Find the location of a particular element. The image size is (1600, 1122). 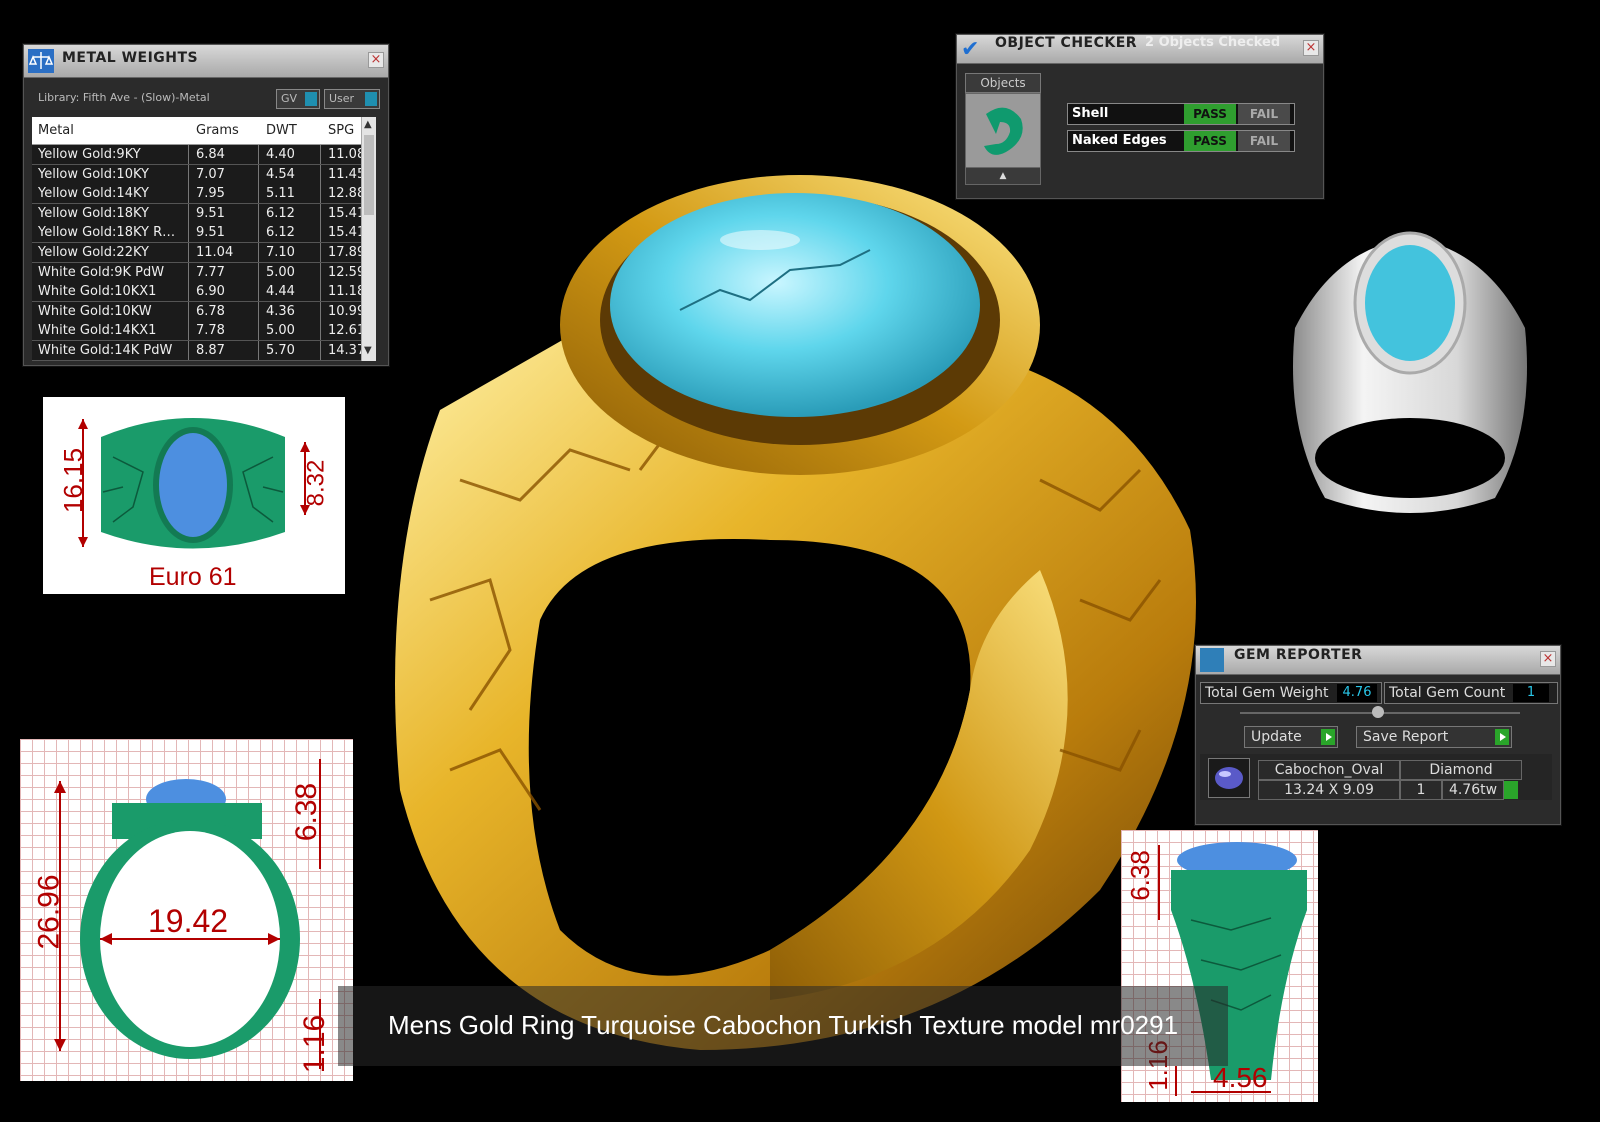

side-view-top-dim: 6.38 is located at coordinates (1139, 875).